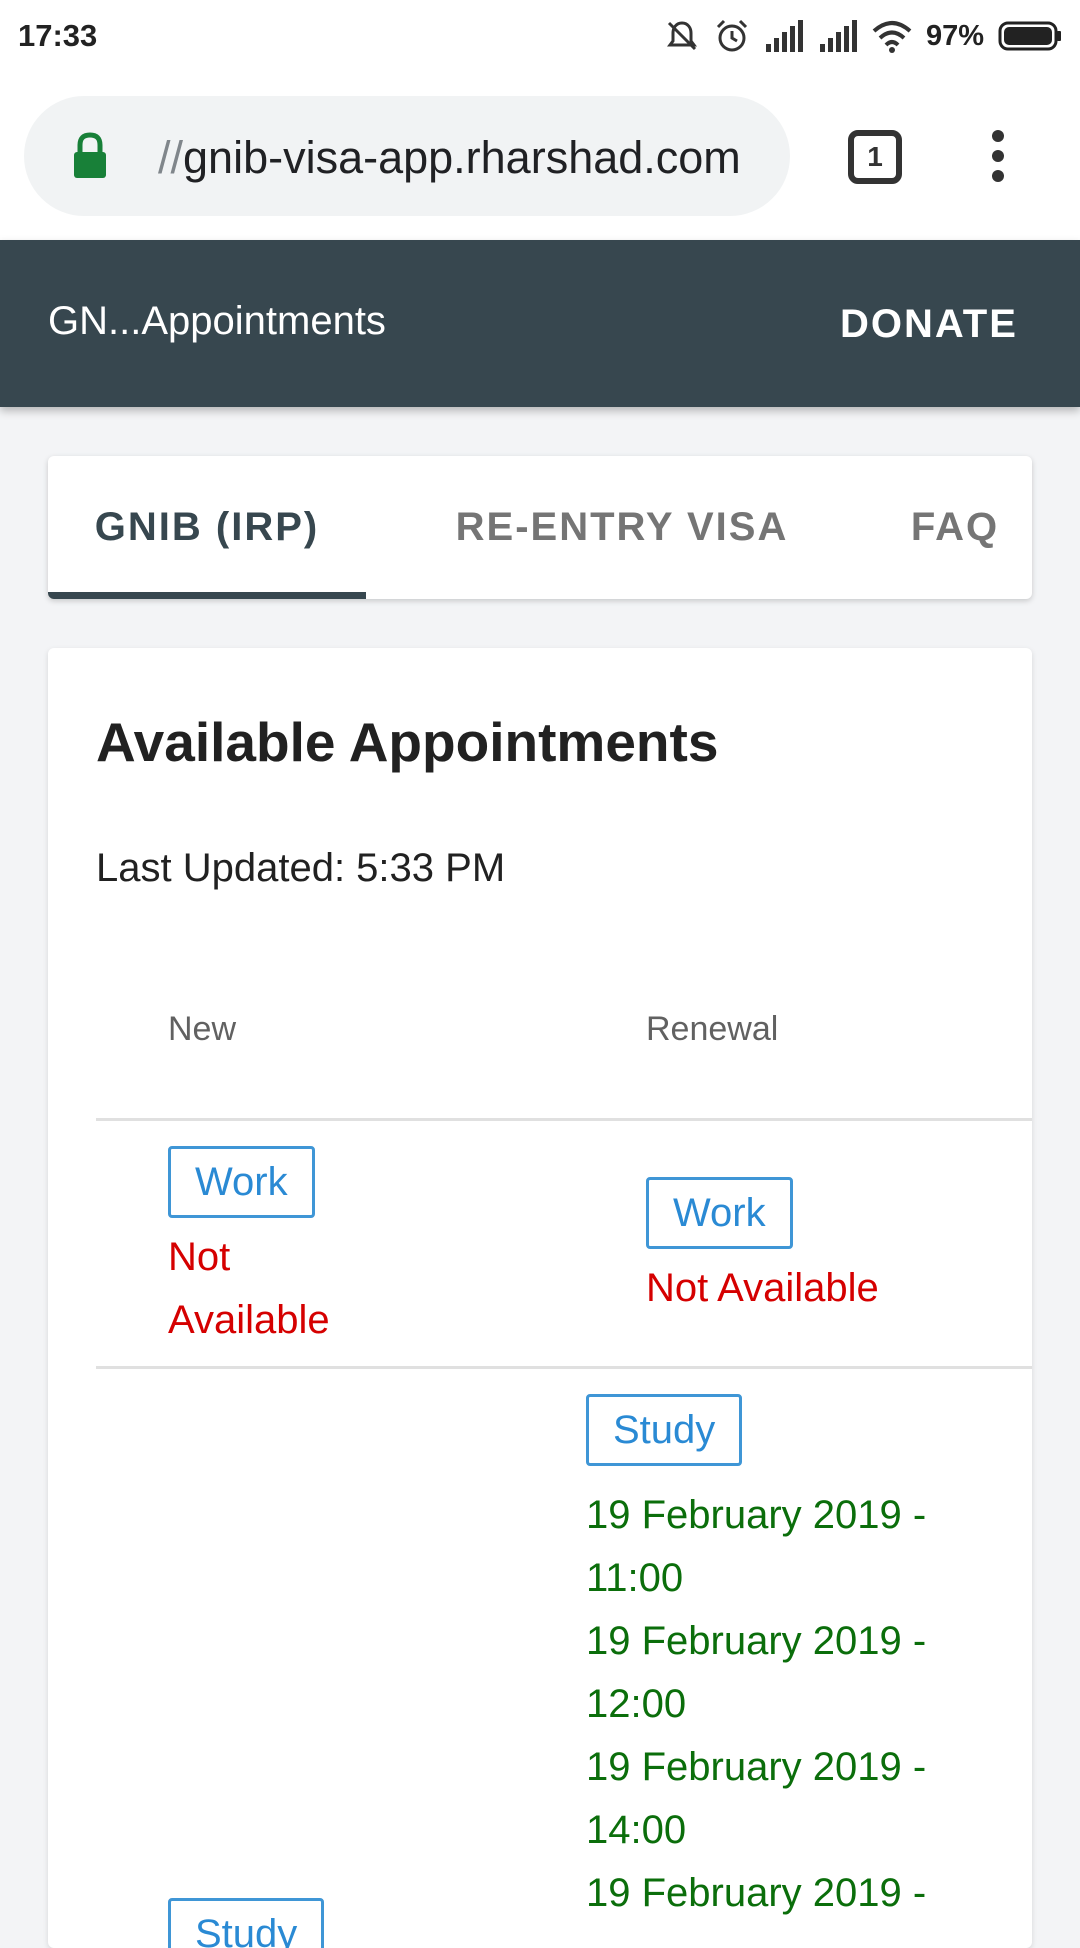  I want to click on status-time: 17:33, so click(58, 35).